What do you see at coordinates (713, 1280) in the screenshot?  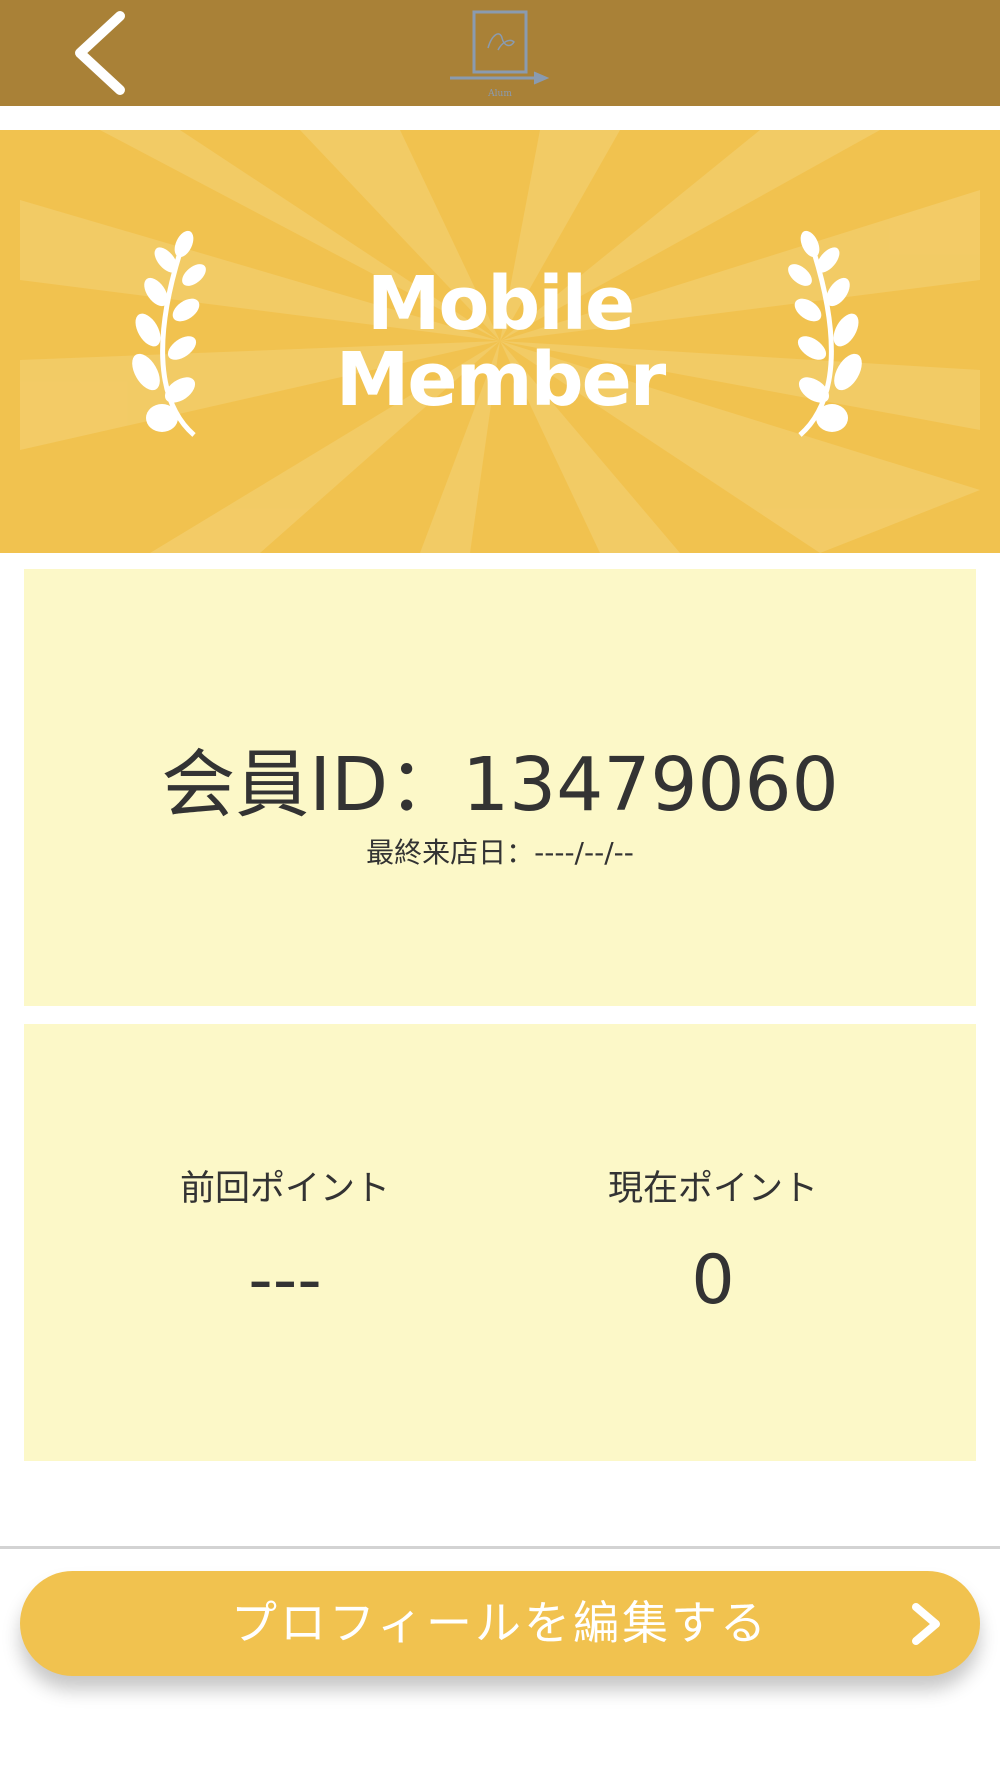 I see `current-points-value: 0` at bounding box center [713, 1280].